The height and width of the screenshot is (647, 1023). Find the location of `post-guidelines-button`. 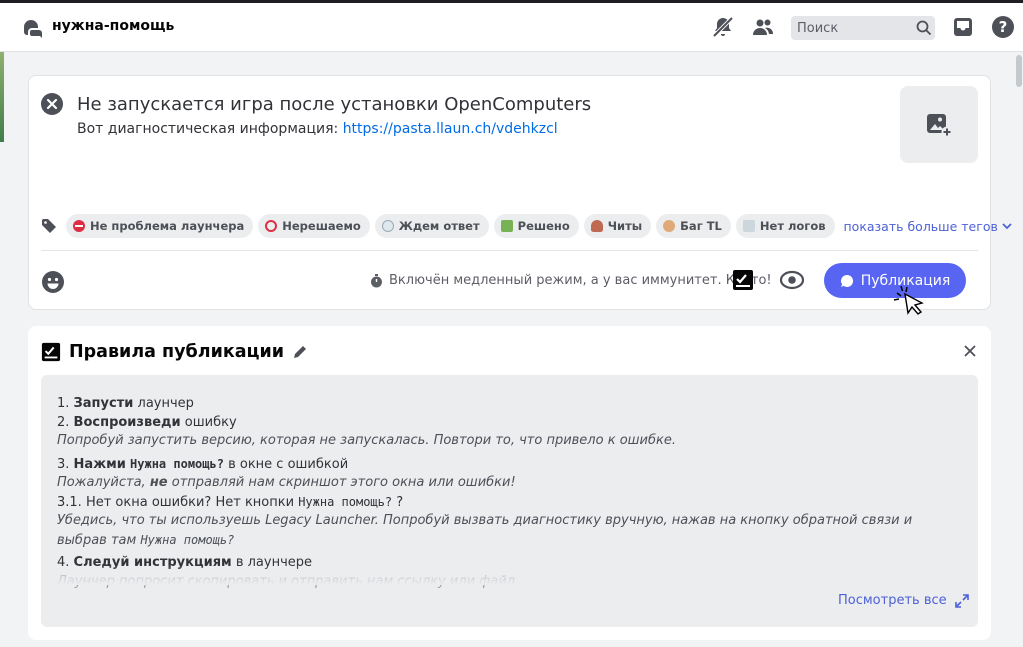

post-guidelines-button is located at coordinates (744, 281).